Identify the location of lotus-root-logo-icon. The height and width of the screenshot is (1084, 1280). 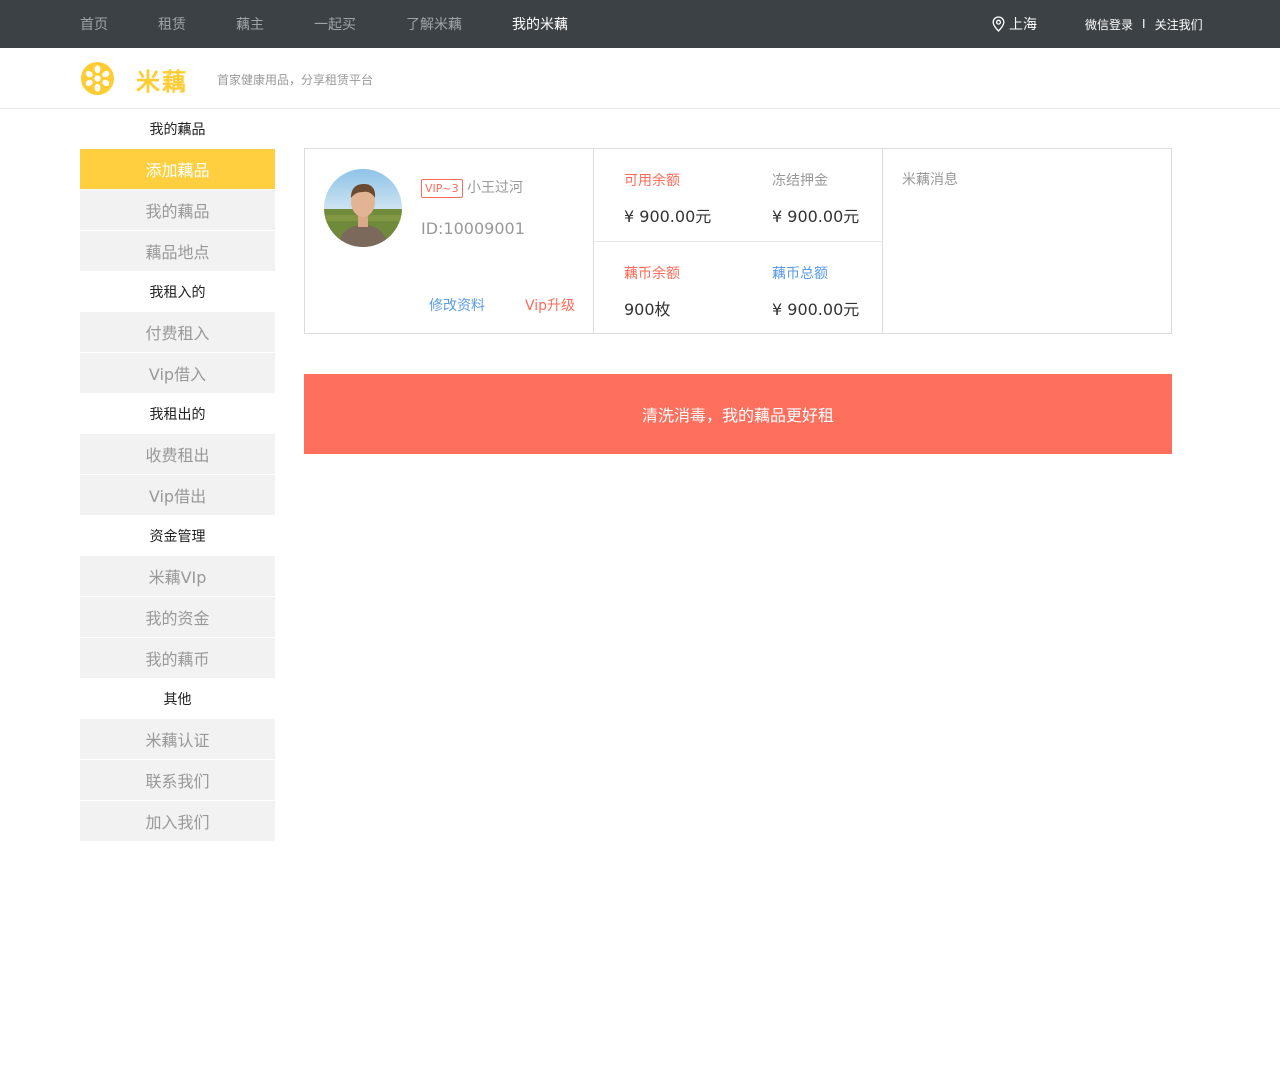
(97, 78).